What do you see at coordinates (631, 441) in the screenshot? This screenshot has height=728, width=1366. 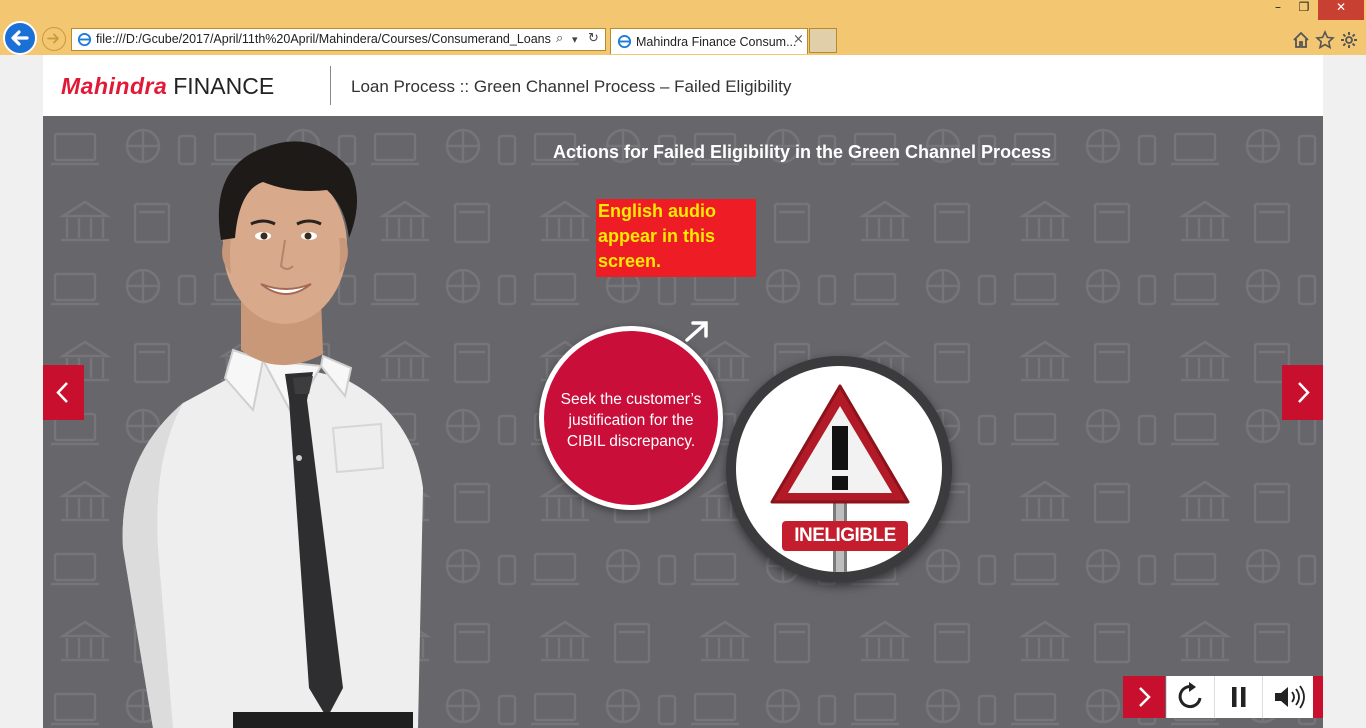 I see `seek-line: CIBIL discrepancy.` at bounding box center [631, 441].